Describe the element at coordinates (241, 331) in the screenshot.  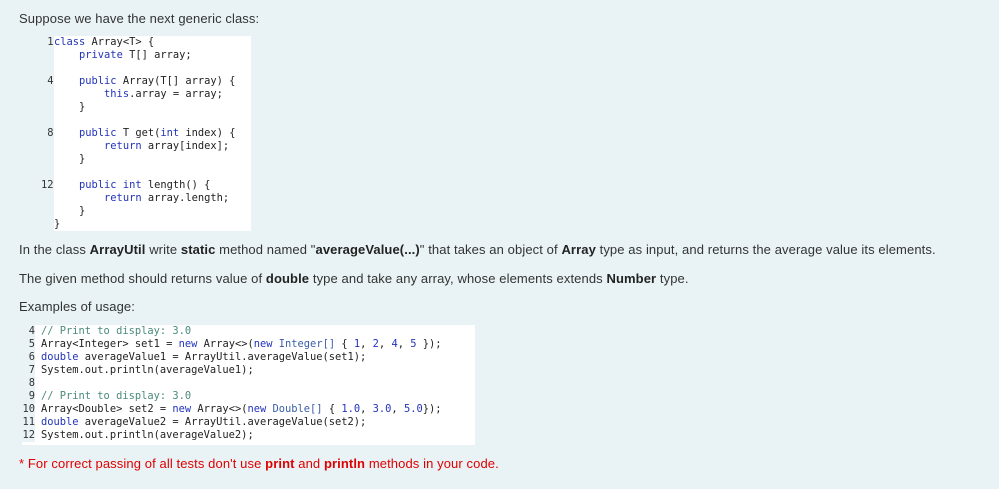
I see `code-line: // Print to display: 3.0` at that location.